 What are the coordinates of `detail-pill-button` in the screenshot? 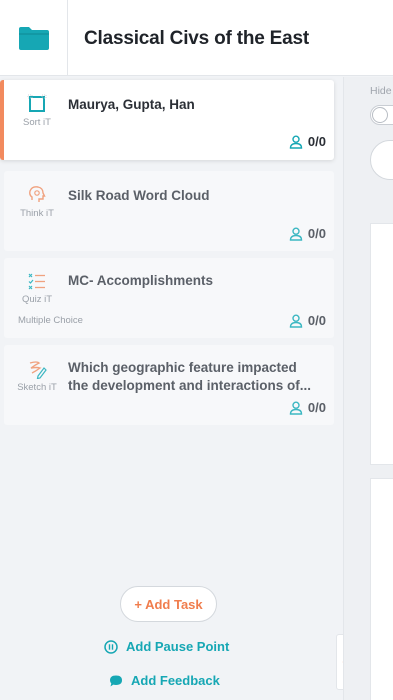 It's located at (381, 160).